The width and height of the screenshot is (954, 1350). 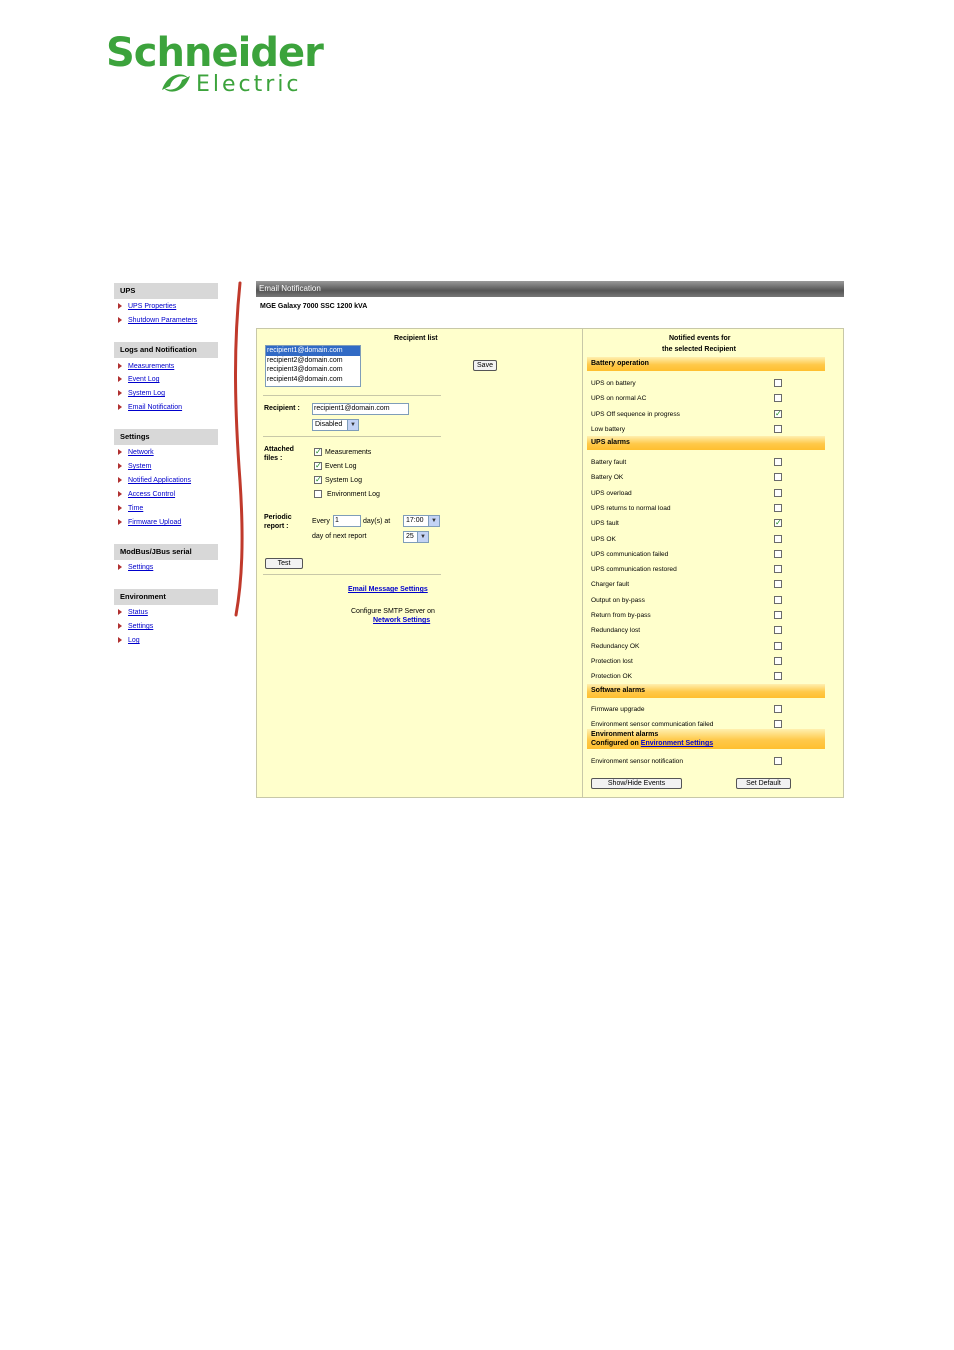 What do you see at coordinates (341, 466) in the screenshot?
I see `event-log-label: Event Log` at bounding box center [341, 466].